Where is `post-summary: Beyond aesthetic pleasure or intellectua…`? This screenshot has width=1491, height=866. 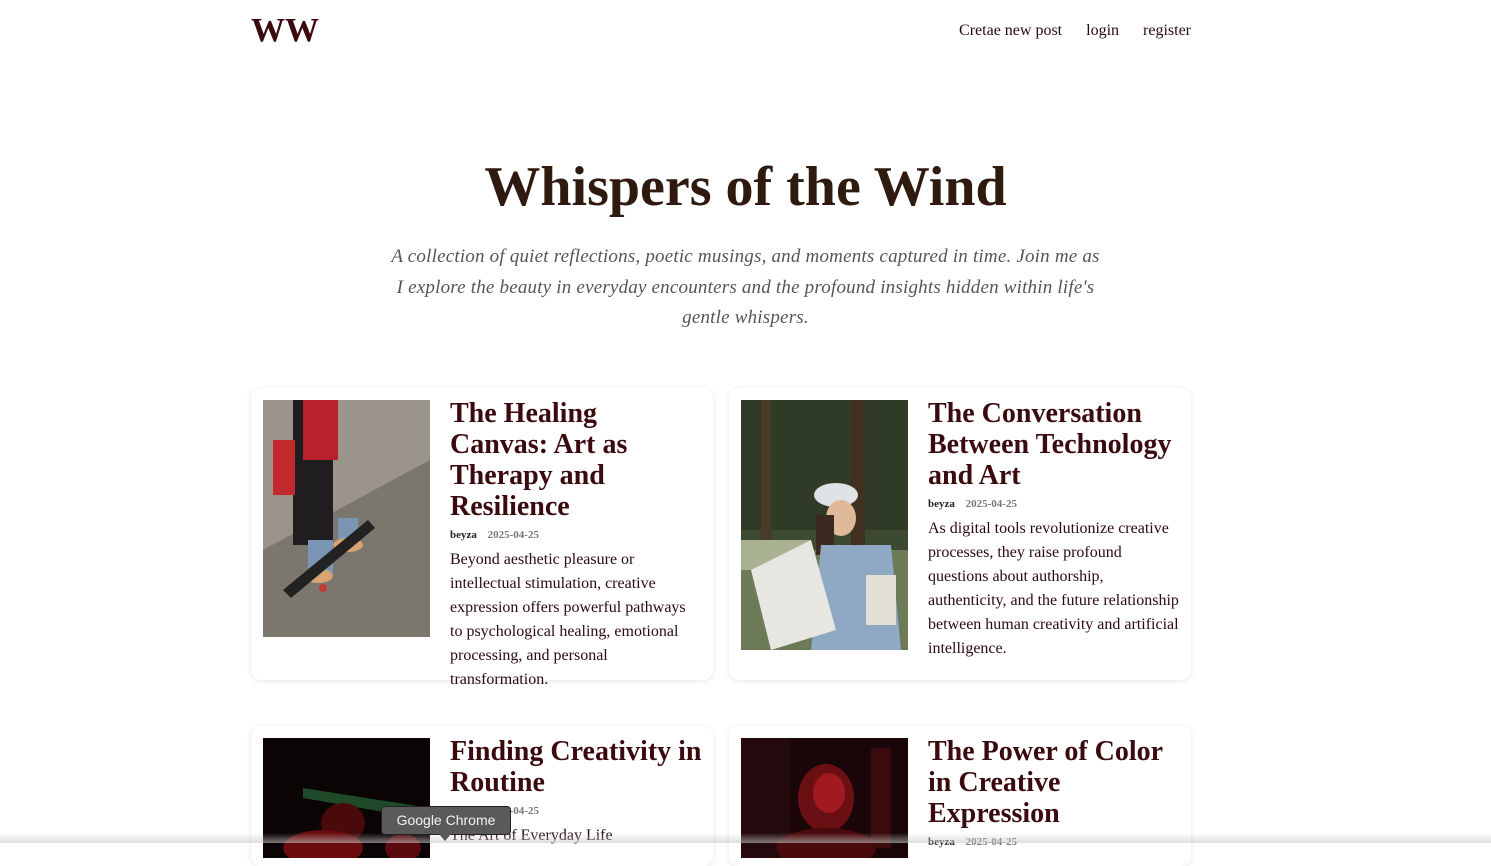 post-summary: Beyond aesthetic pleasure or intellectua… is located at coordinates (568, 619).